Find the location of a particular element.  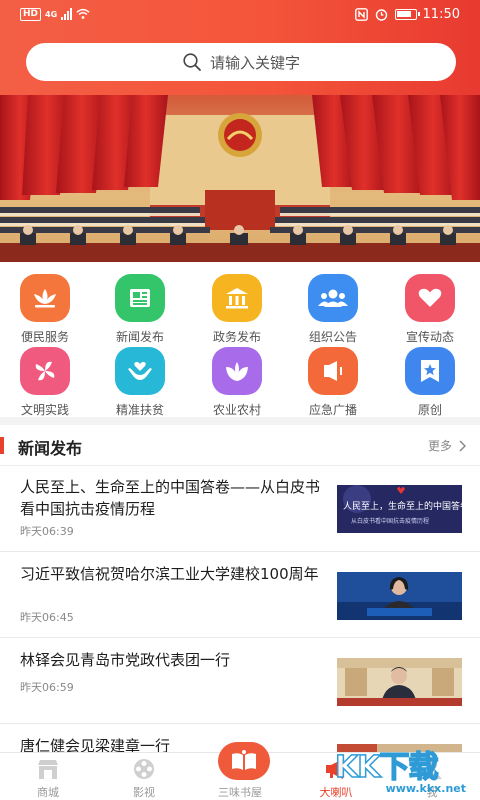

grid-item-news: 新闻发布 is located at coordinates (140, 309).